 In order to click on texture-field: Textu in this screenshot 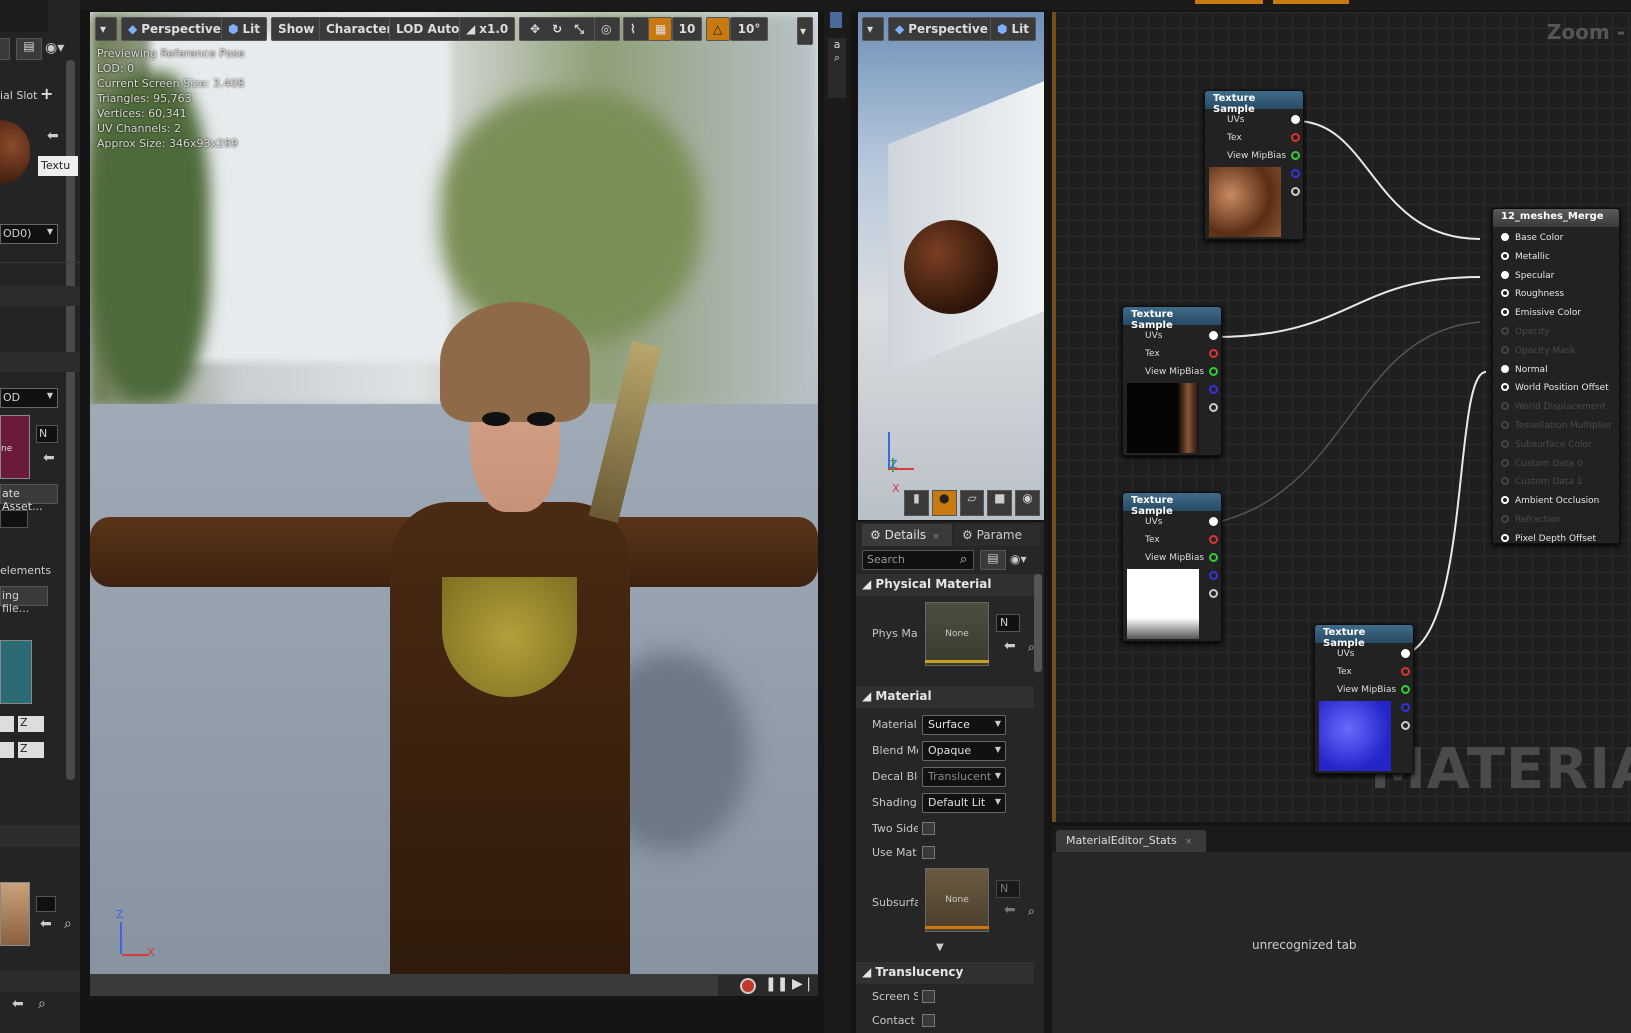, I will do `click(58, 166)`.